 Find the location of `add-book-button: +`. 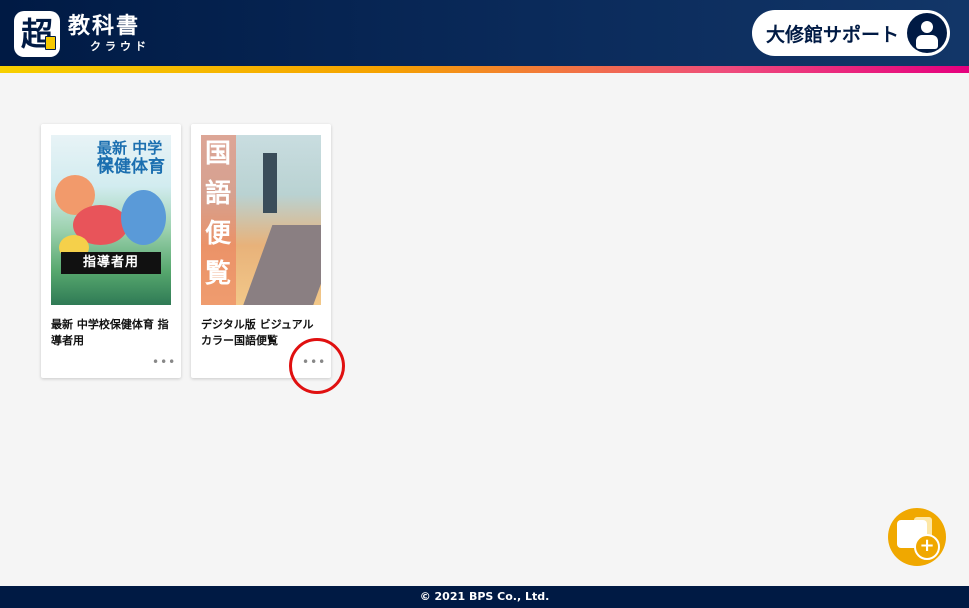

add-book-button: + is located at coordinates (917, 537).